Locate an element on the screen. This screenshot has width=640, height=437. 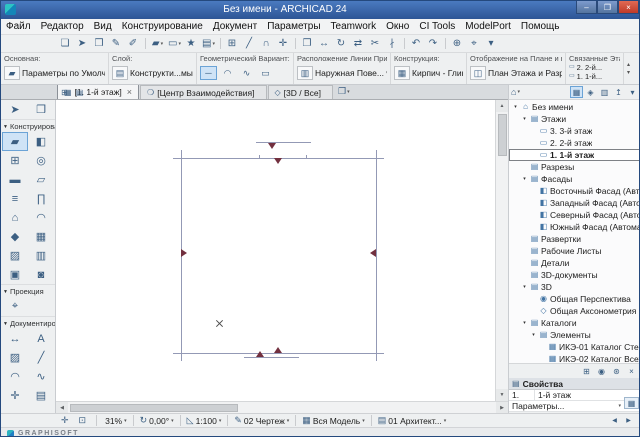
zoom-button: ⊕ is located at coordinates (457, 44).